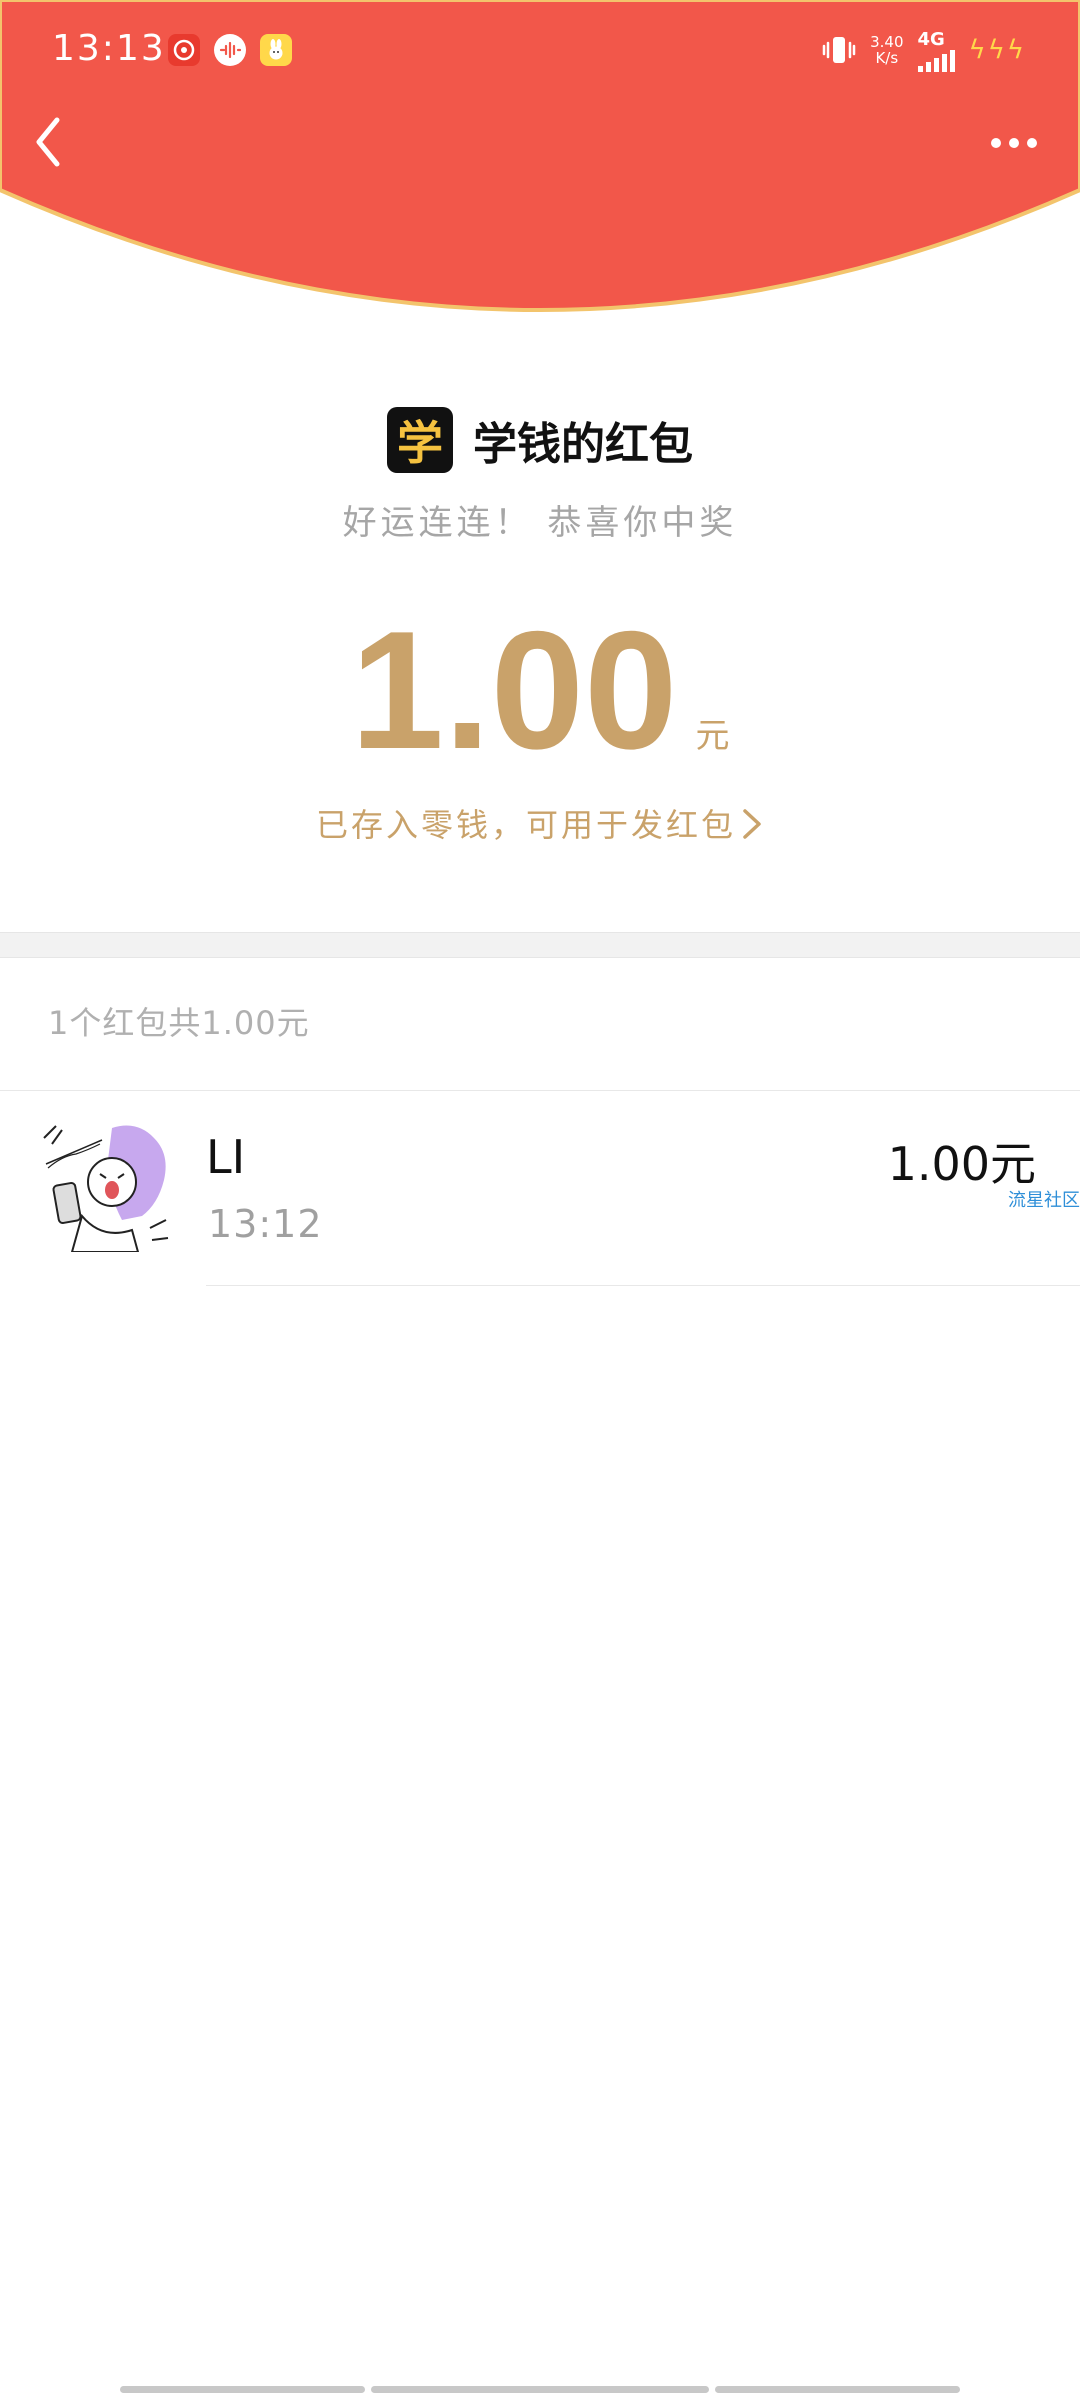 The height and width of the screenshot is (2400, 1080). I want to click on network-indicator: 4G, so click(936, 50).